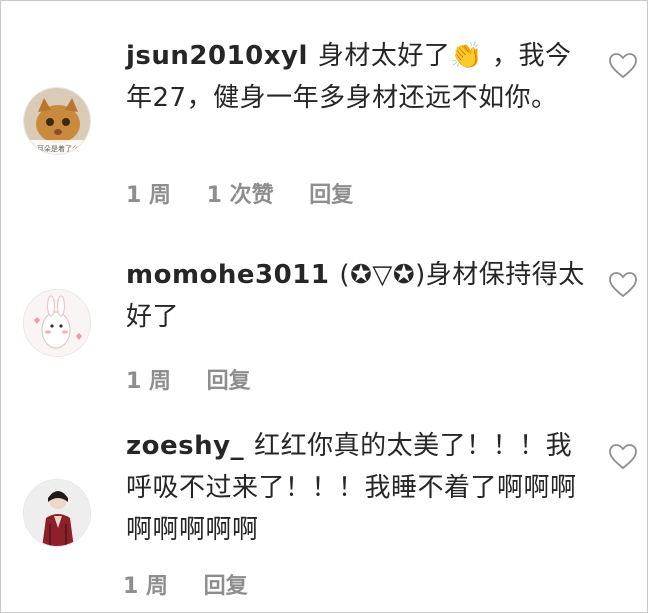 Image resolution: width=648 pixels, height=613 pixels. I want to click on comment-text: jsun2010xyl 身材太好了👏 ，我今 年27，健身一年多身材还远不如你。, so click(356, 77).